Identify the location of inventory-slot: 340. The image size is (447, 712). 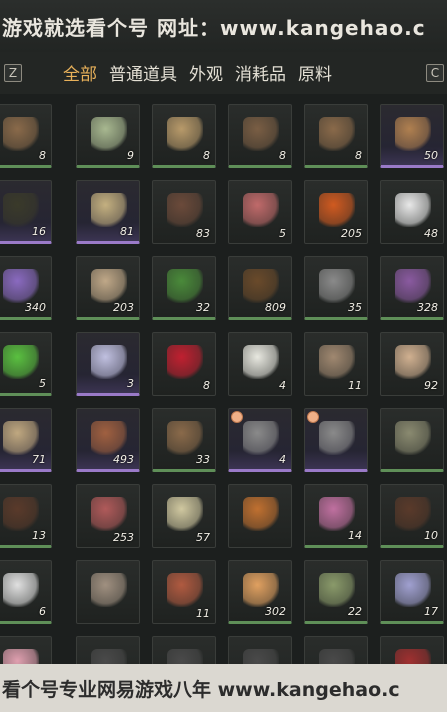
(26, 288).